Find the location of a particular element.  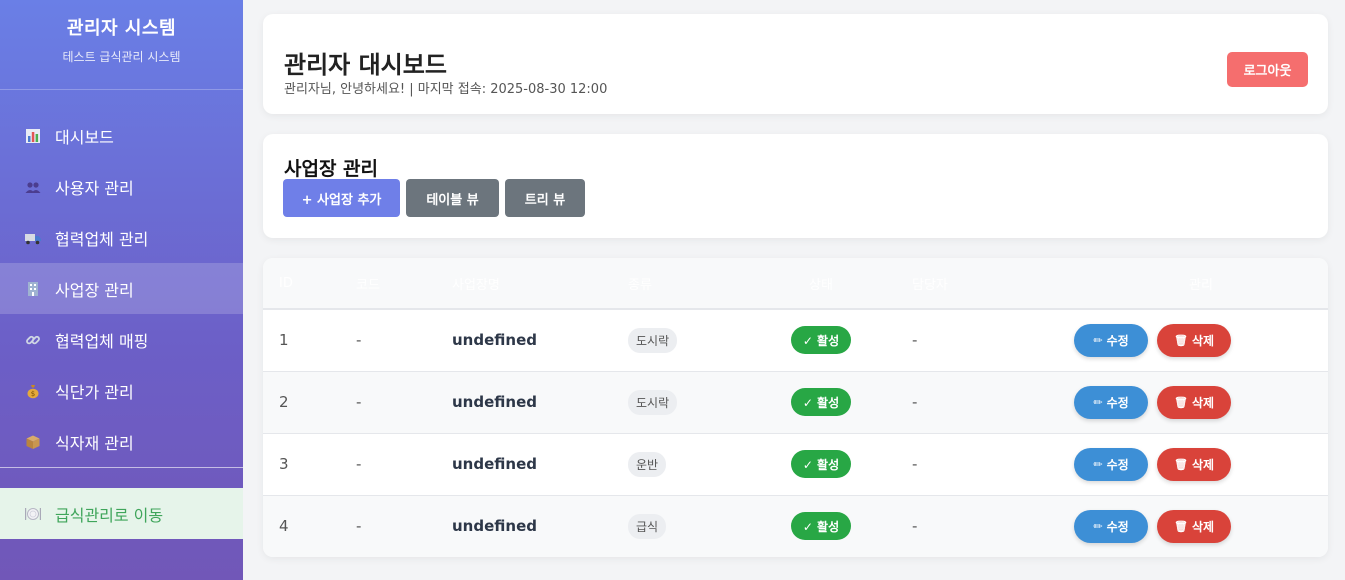

logout-button: 로그아웃 is located at coordinates (1267, 69).